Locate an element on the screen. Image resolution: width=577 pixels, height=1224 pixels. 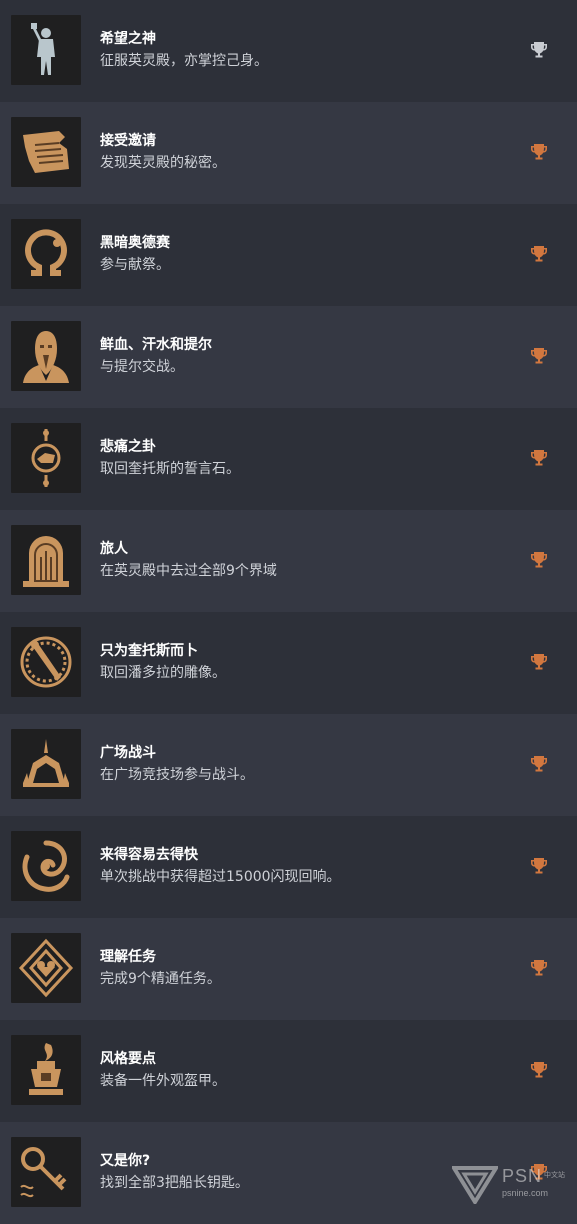
trophy-row: 接受邀请发现英灵殿的秘密。 is located at coordinates (288, 153).